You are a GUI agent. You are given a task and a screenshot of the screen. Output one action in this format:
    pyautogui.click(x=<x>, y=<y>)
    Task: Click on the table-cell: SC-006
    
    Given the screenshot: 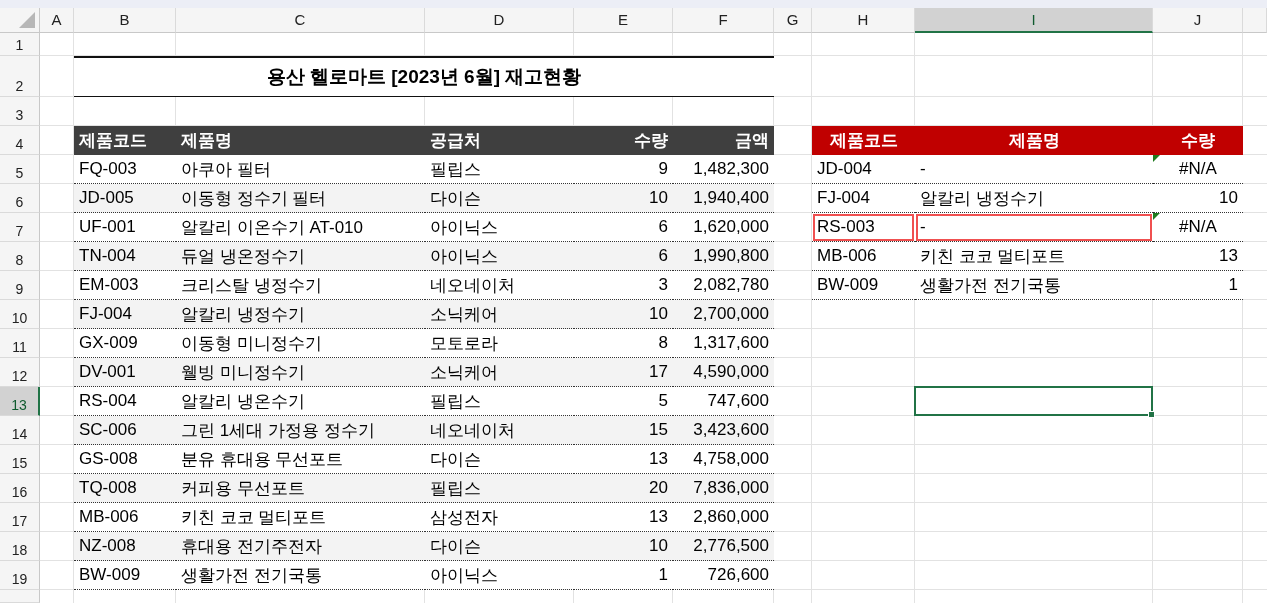 What is the action you would take?
    pyautogui.click(x=125, y=430)
    